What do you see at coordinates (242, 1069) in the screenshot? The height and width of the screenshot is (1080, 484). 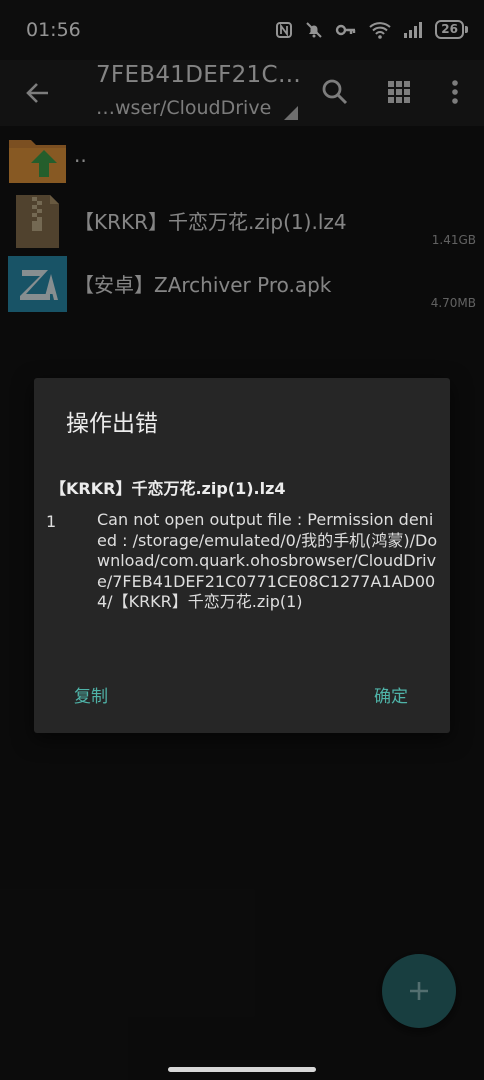 I see `gesture-nav-handle` at bounding box center [242, 1069].